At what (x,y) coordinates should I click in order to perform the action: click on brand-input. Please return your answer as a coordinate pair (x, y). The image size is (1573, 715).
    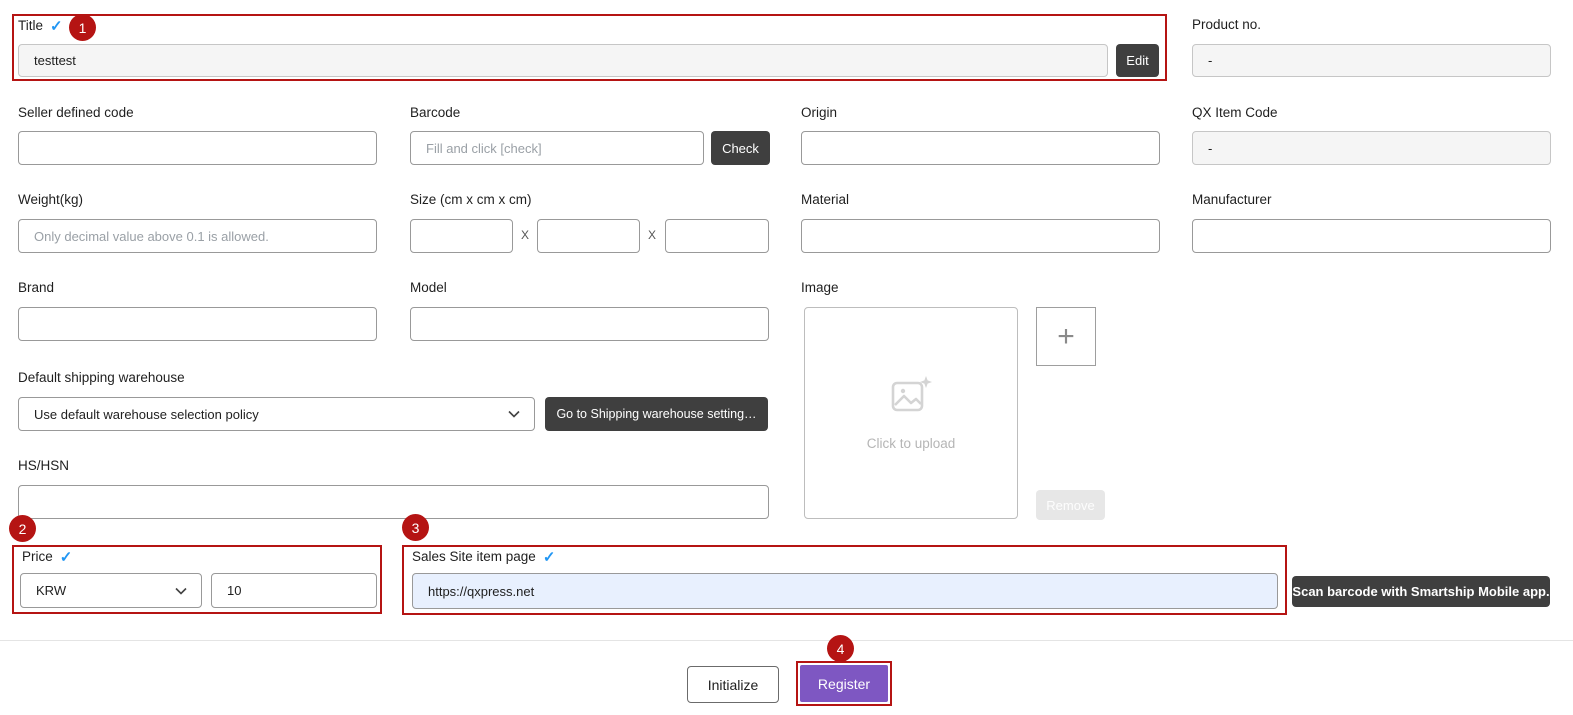
    Looking at the image, I should click on (197, 324).